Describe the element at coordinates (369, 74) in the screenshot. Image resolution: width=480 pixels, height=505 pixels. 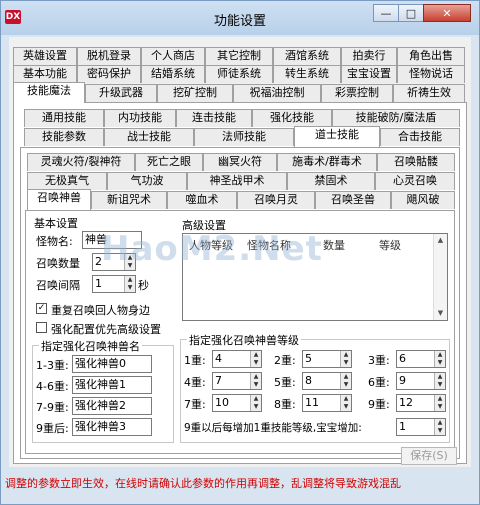
I see `tab-pet-settings: 宝宝设置` at that location.